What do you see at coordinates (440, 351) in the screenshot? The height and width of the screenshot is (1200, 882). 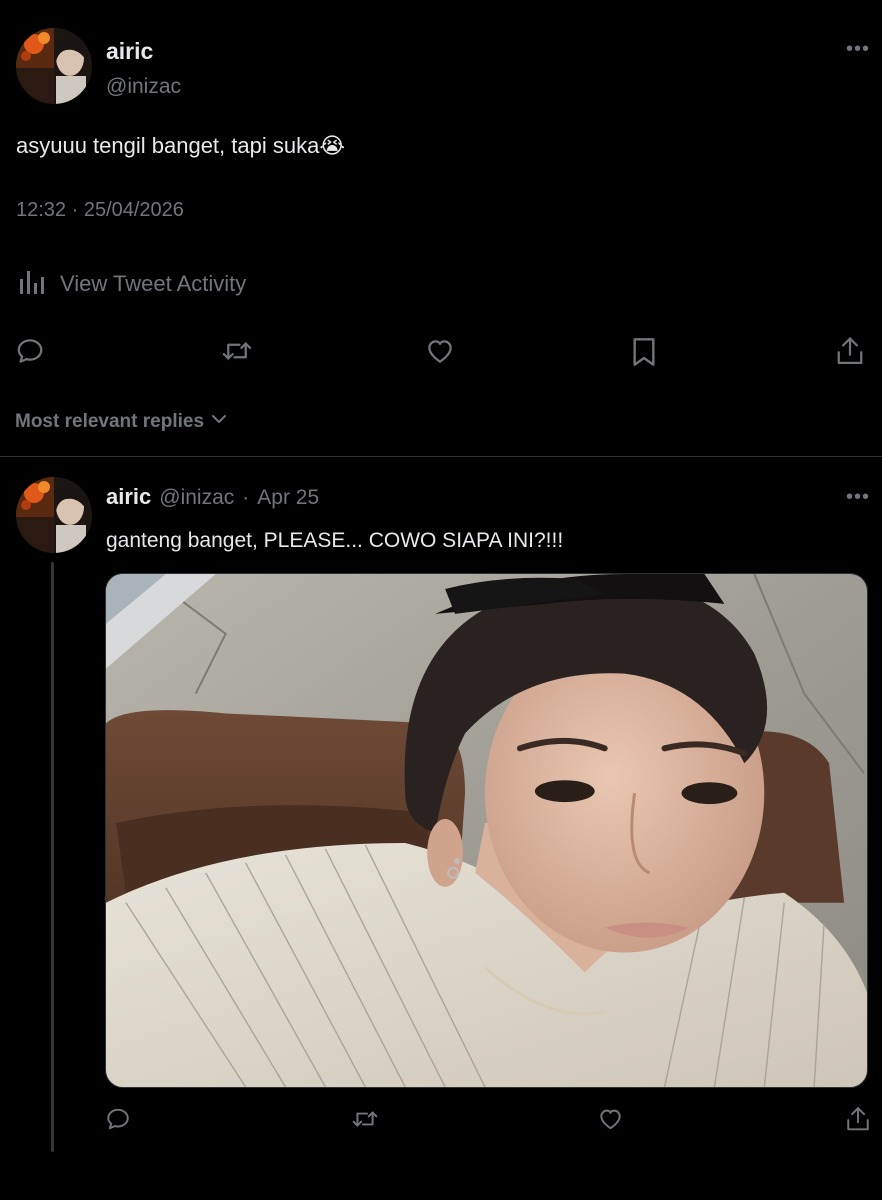 I see `like-icon` at bounding box center [440, 351].